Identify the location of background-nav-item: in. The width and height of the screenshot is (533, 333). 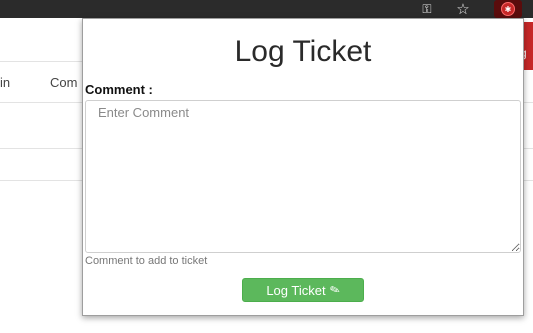
(5, 82).